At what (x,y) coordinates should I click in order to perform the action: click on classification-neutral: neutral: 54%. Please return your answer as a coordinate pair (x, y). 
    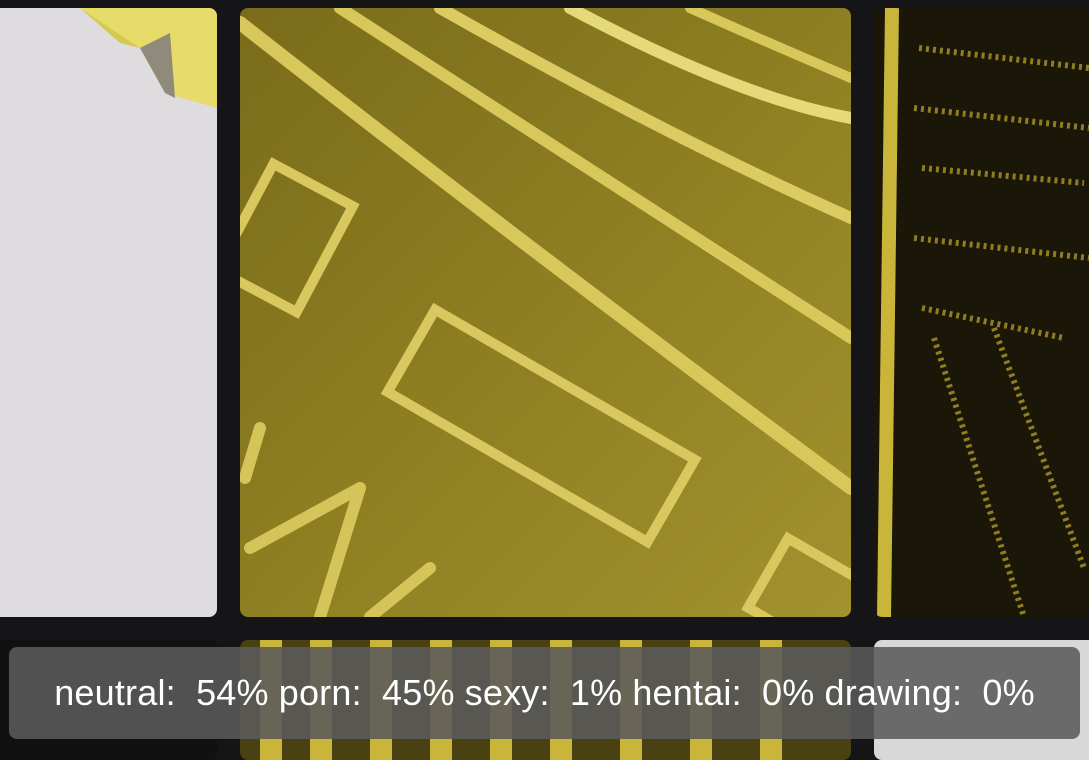
    Looking at the image, I should click on (161, 692).